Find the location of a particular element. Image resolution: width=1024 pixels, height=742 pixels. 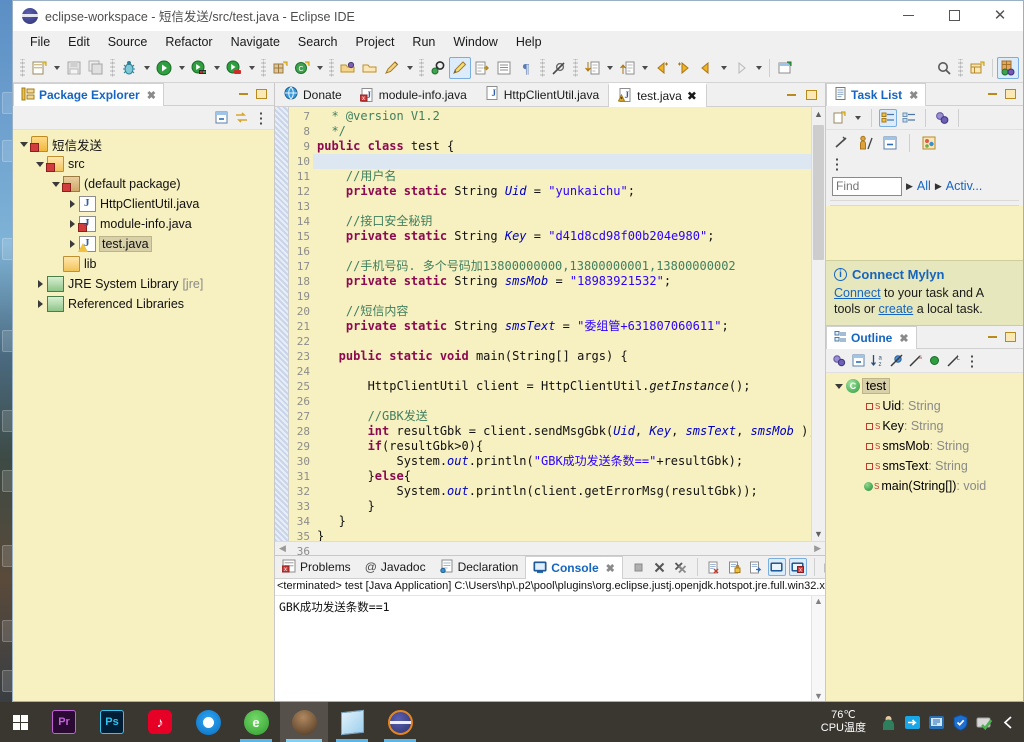

run-external-dropdown-icon is located at coordinates (251, 68).